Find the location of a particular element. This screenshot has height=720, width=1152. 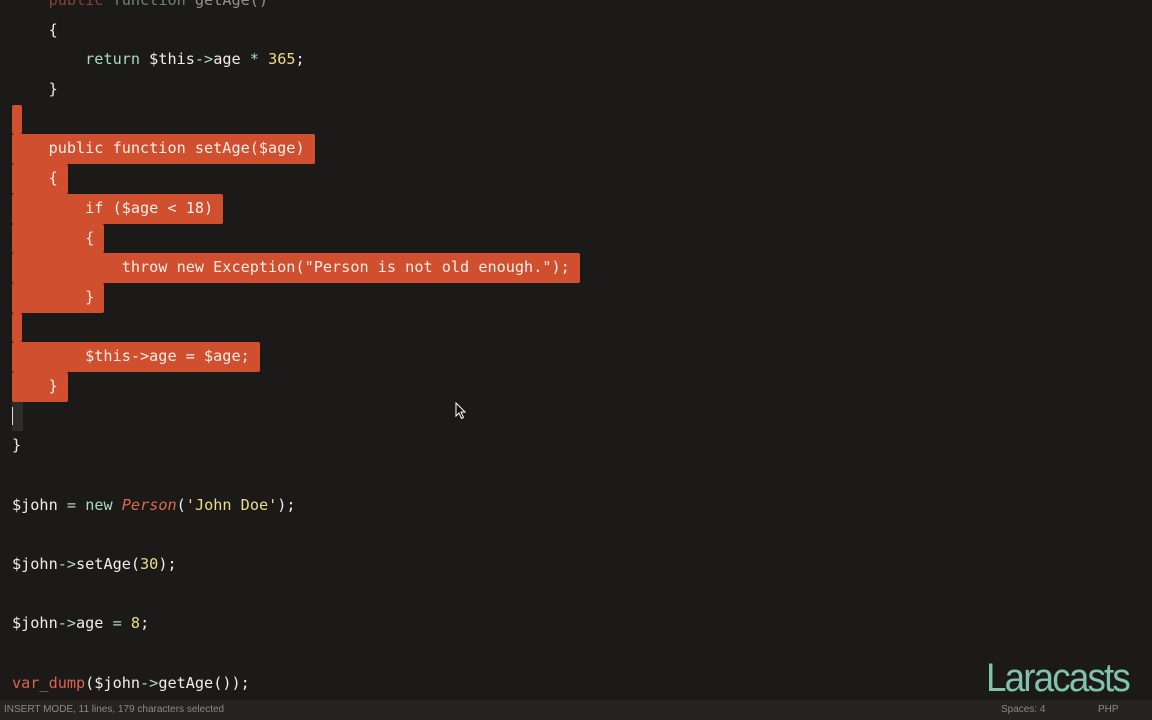

code-token: public is located at coordinates (76, 4).